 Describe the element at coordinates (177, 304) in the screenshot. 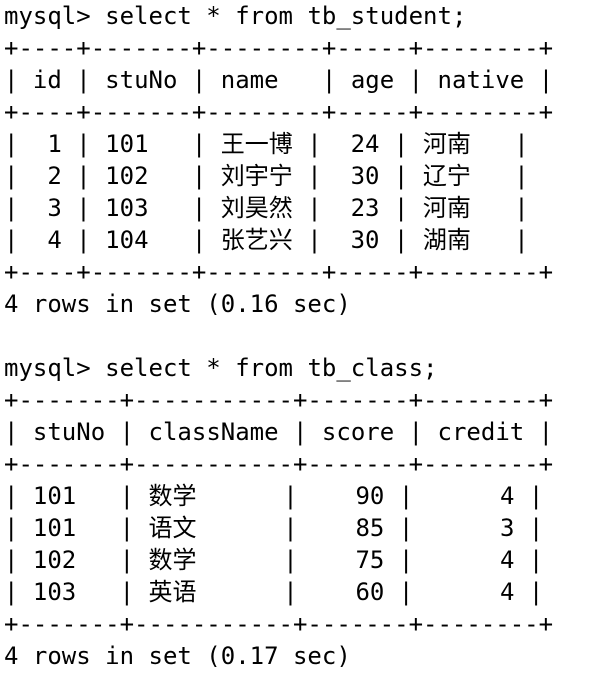

I see `result-summary: 4 rows in set (0.16 sec)` at that location.